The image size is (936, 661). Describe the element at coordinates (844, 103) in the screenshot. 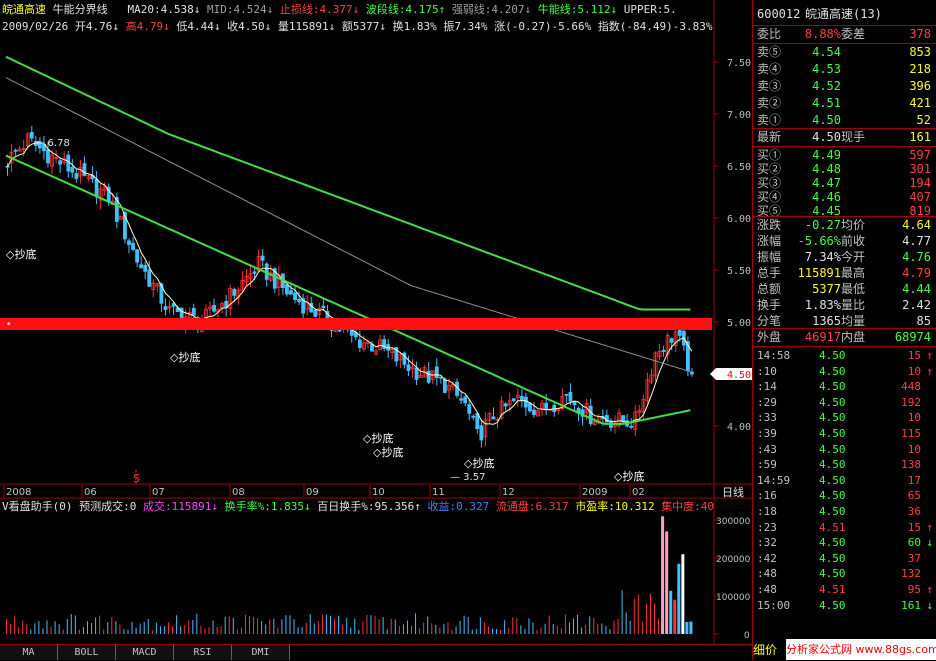

I see `sell-order-row: 卖② 4.51 421` at that location.